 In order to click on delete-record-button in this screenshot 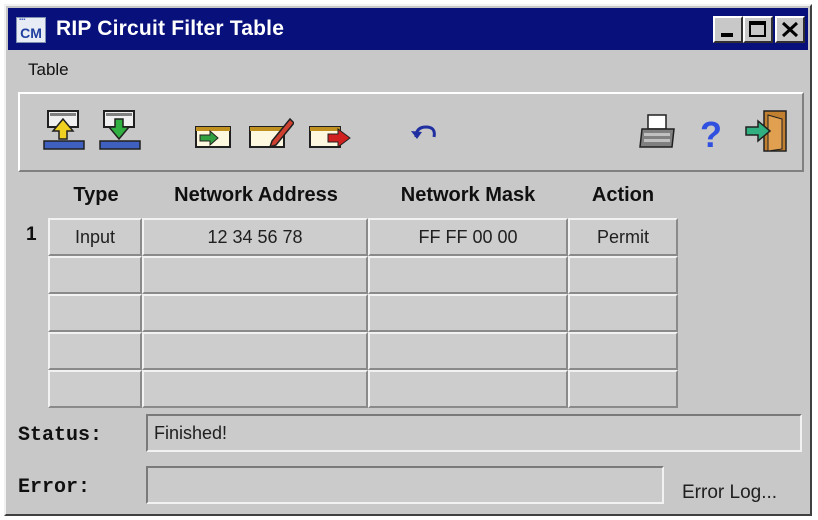, I will do `click(330, 131)`.